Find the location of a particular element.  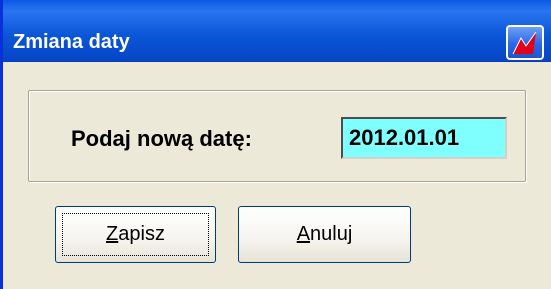

cancel-button: Anuluj is located at coordinates (324, 234).